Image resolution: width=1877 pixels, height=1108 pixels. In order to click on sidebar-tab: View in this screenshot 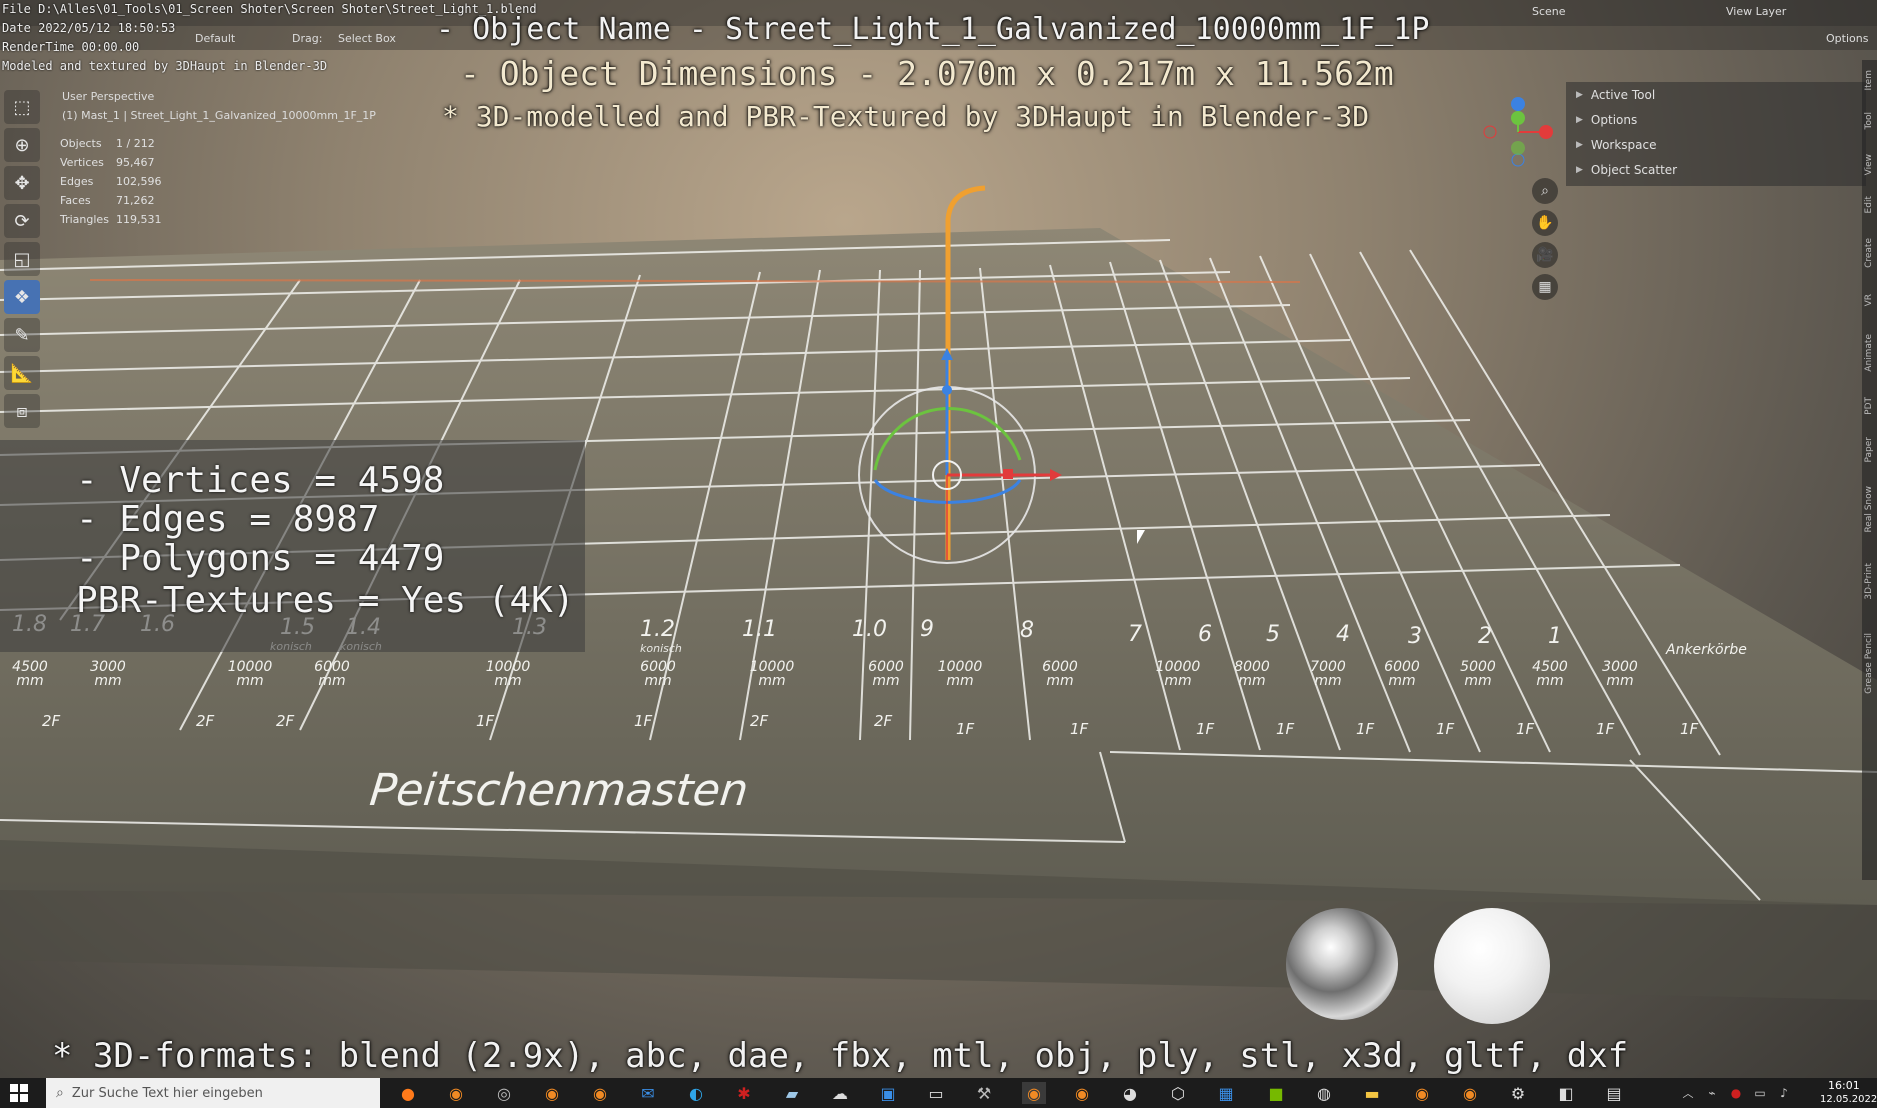, I will do `click(1869, 164)`.